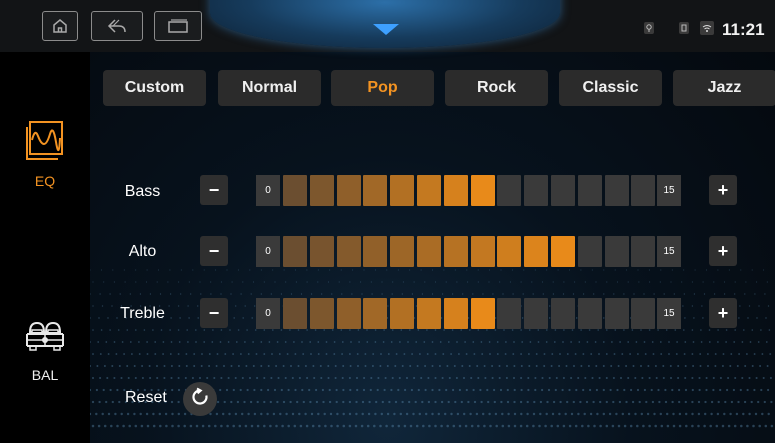 Image resolution: width=775 pixels, height=443 pixels. I want to click on alto-min-label: 0, so click(268, 251).